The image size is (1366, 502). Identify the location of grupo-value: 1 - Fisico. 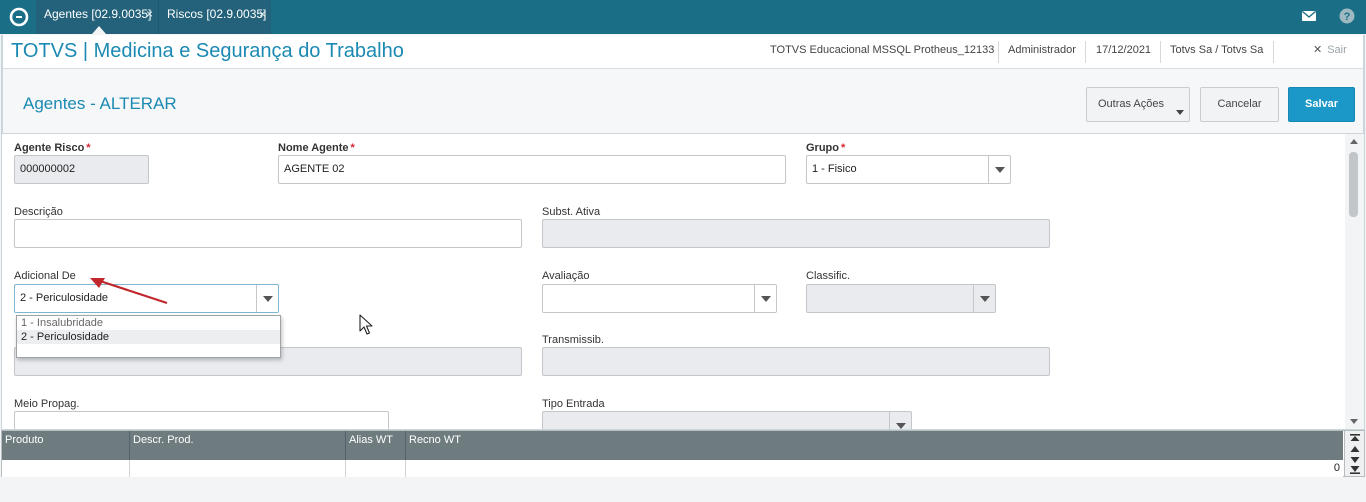
(834, 169).